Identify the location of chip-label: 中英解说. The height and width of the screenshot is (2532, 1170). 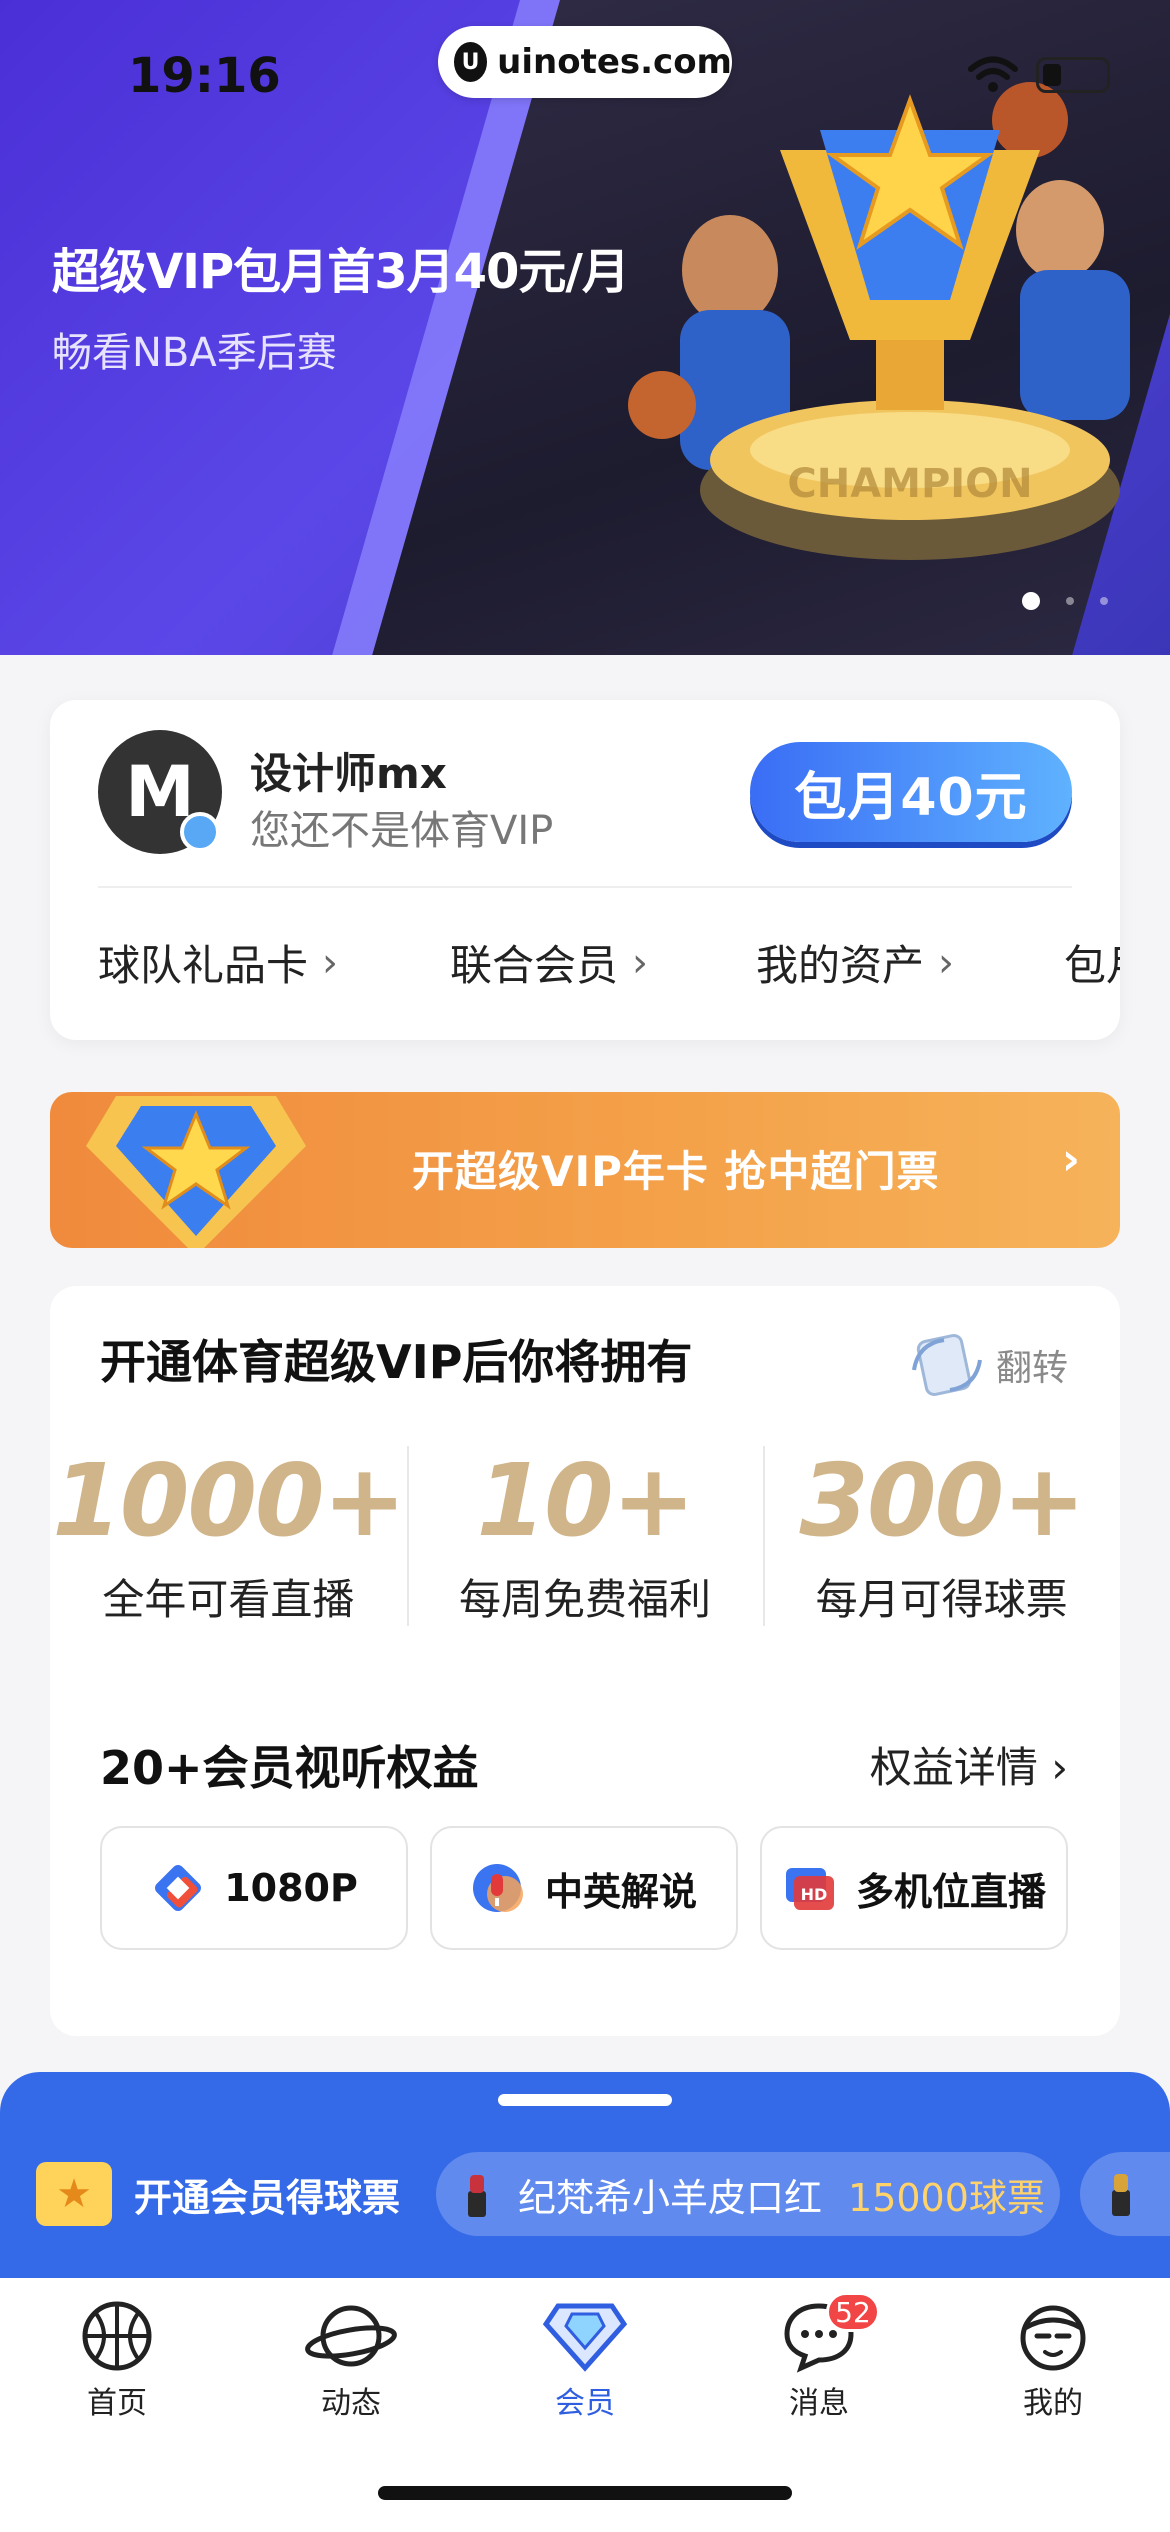
(620, 1891).